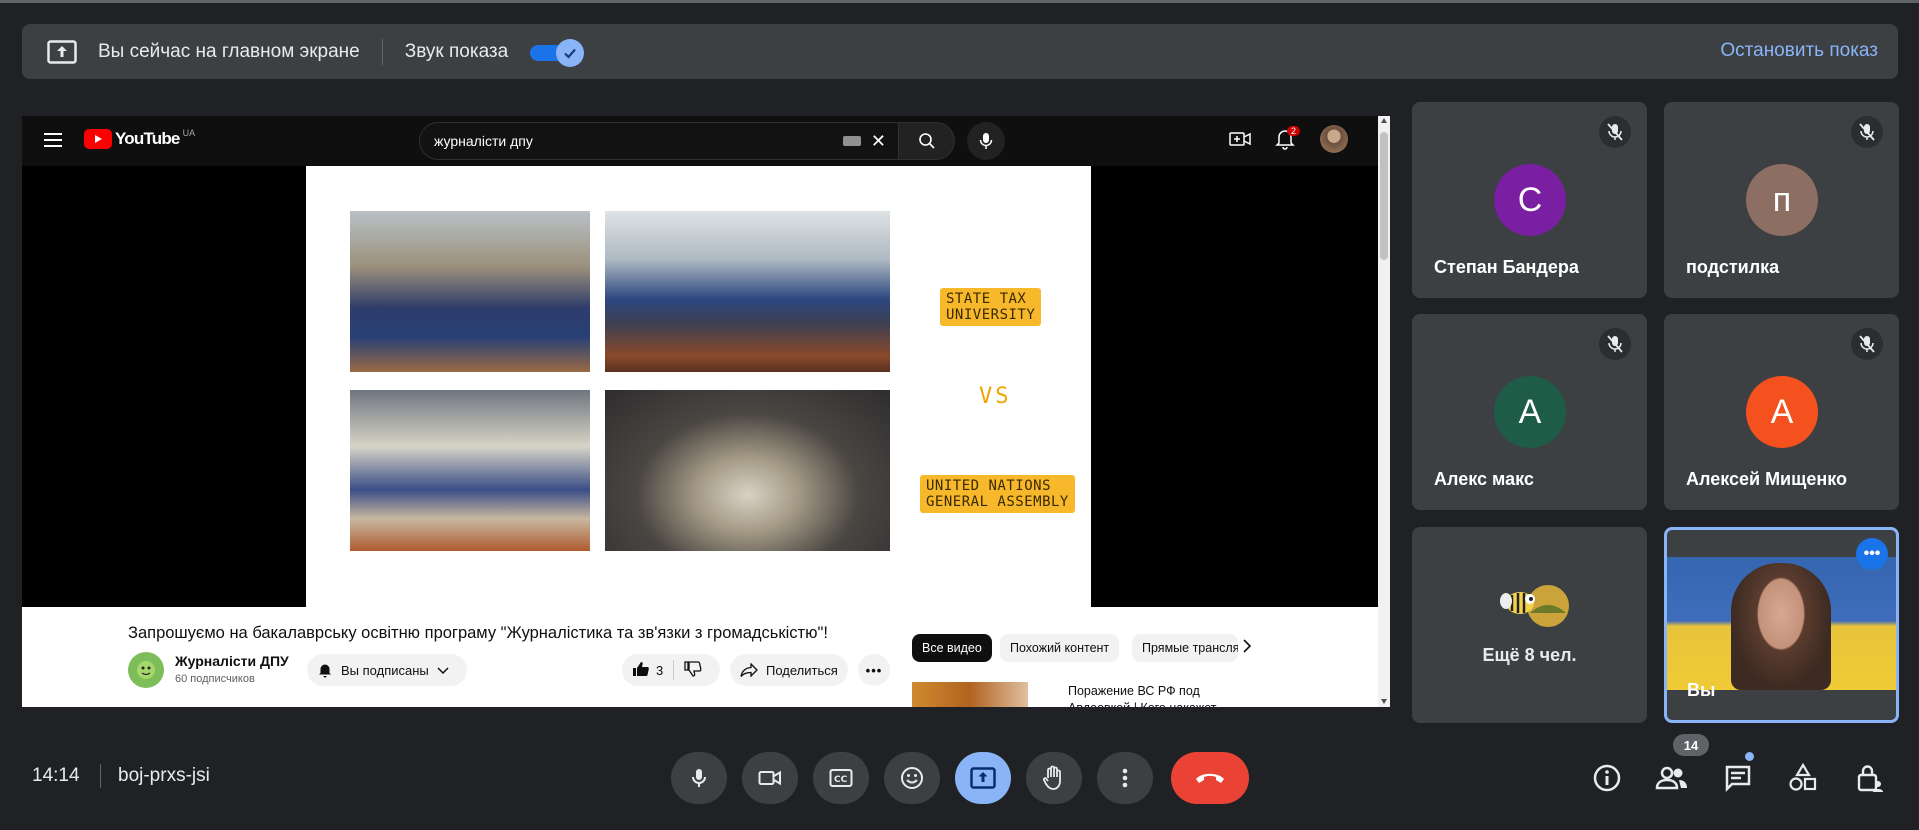  Describe the element at coordinates (952, 648) in the screenshot. I see `chip-all-videos: Все видео` at that location.